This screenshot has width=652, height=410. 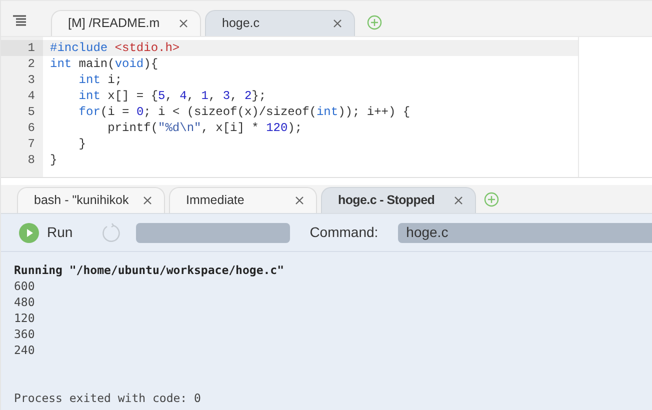 What do you see at coordinates (25, 318) in the screenshot?
I see `output-line: 120` at bounding box center [25, 318].